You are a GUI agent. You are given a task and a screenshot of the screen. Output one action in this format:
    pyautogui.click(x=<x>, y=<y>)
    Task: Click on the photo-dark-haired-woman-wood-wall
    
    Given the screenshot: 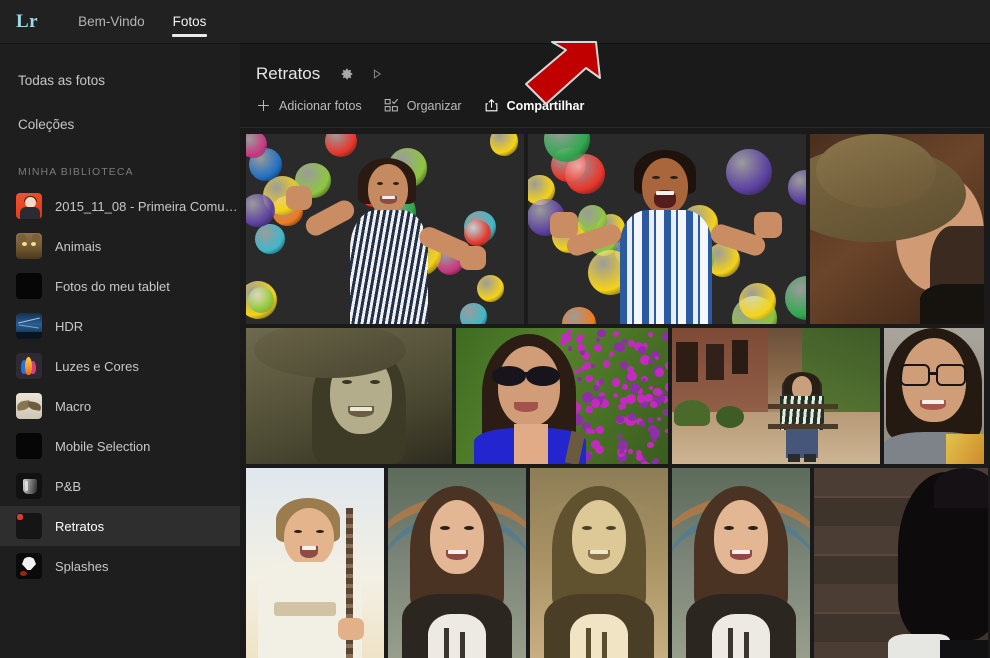 What is the action you would take?
    pyautogui.click(x=901, y=563)
    